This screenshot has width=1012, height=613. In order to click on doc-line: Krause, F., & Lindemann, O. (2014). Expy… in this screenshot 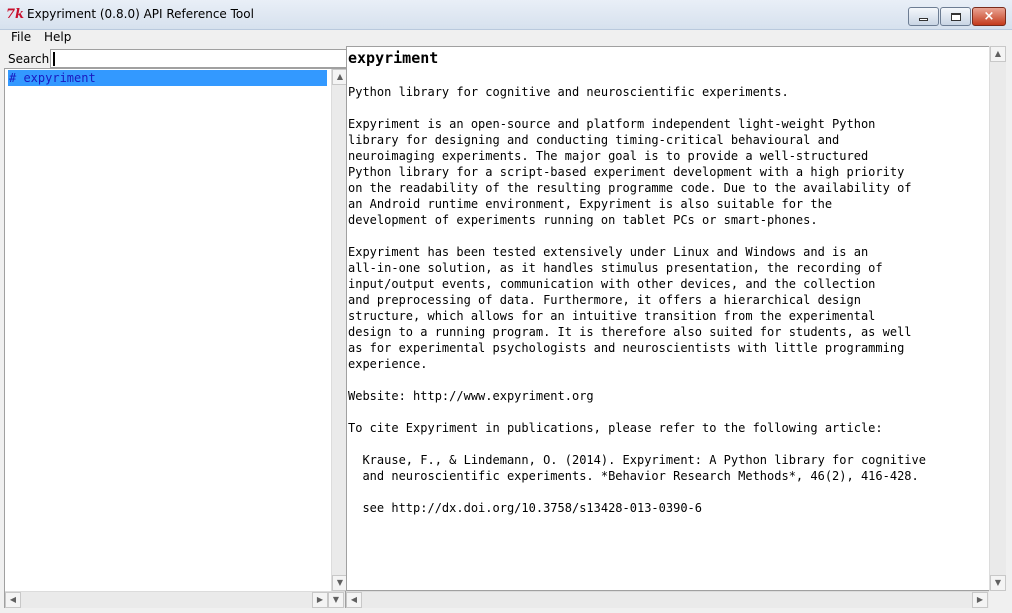, I will do `click(637, 460)`.